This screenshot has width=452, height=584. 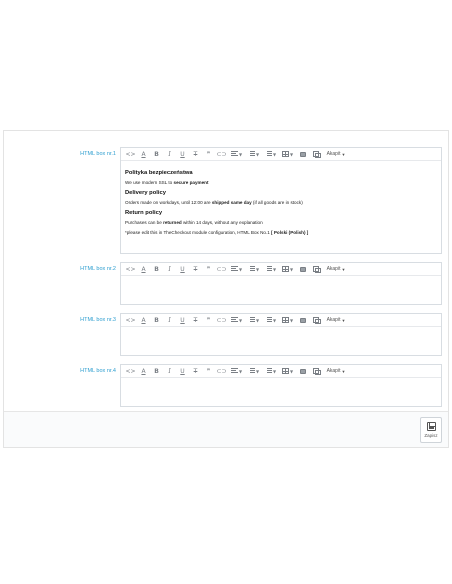 What do you see at coordinates (98, 371) in the screenshot?
I see `html-box-4-label: HTML box nr.4` at bounding box center [98, 371].